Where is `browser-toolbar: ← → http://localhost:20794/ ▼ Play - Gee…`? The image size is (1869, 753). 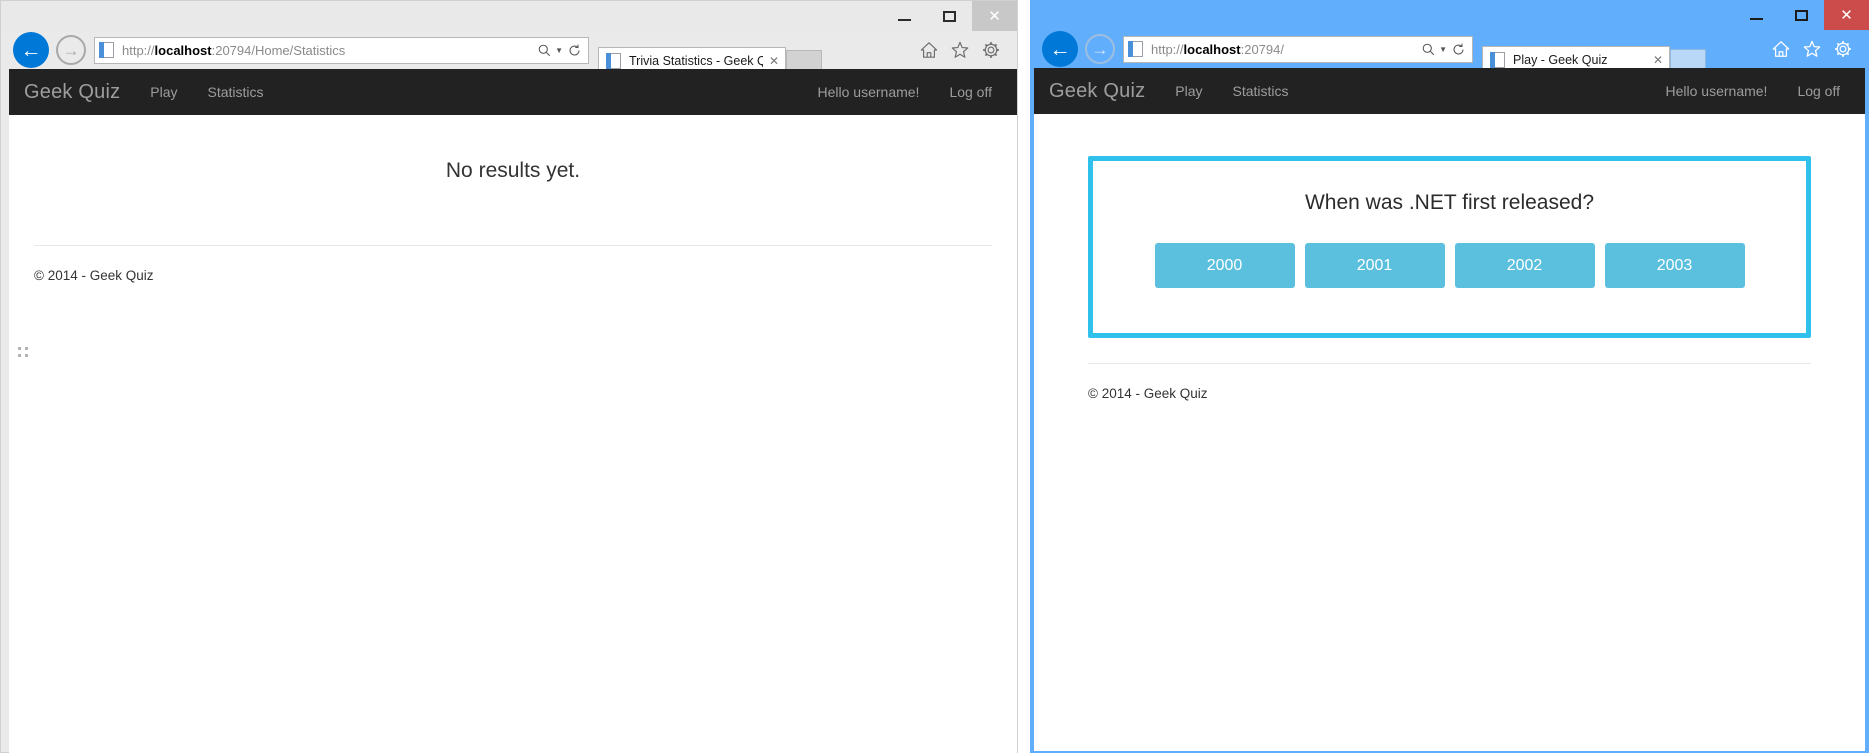 browser-toolbar: ← → http://localhost:20794/ ▼ Play - Gee… is located at coordinates (1449, 51).